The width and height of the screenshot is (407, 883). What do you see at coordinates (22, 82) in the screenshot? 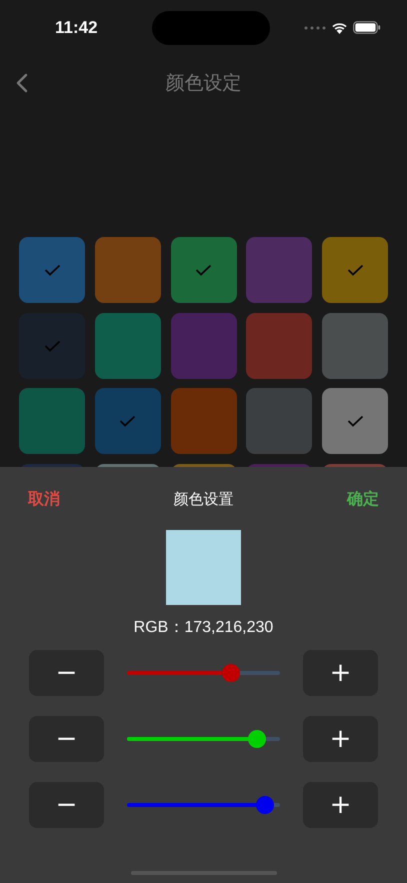
I see `back-icon` at bounding box center [22, 82].